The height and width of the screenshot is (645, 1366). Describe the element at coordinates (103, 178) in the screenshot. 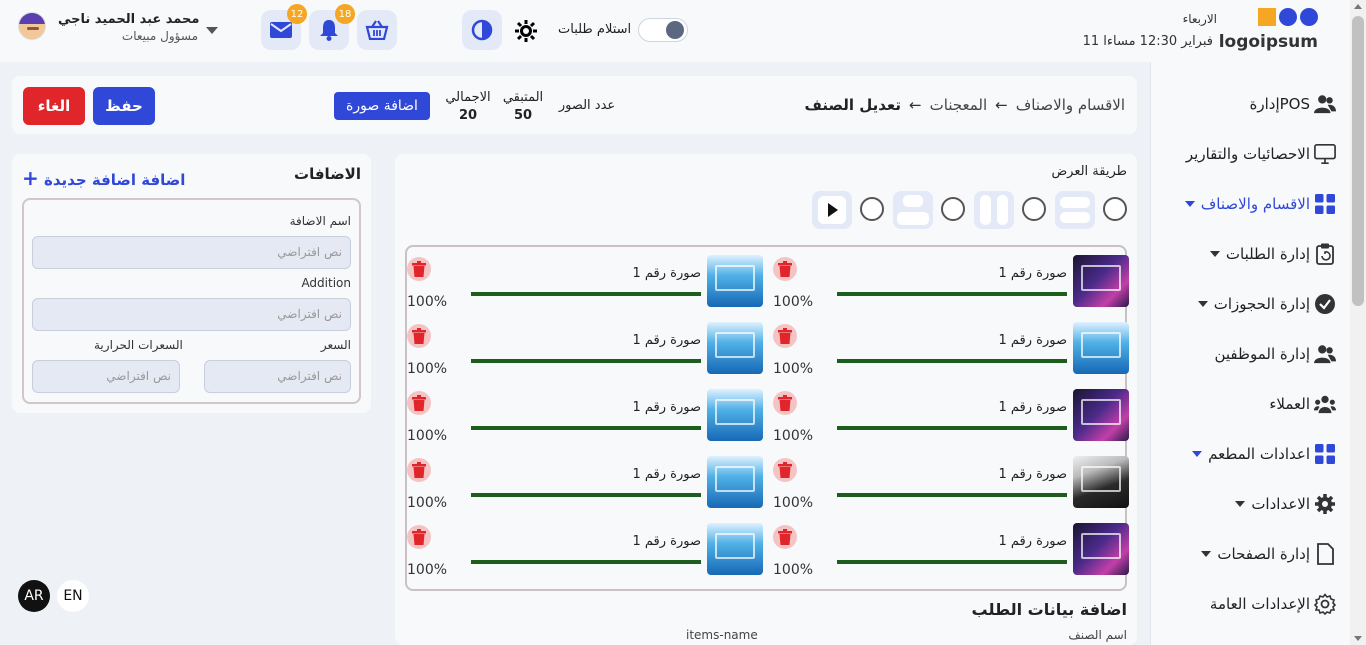

I see `add-new-addition-button: + اضافة اضافة جديدة` at that location.